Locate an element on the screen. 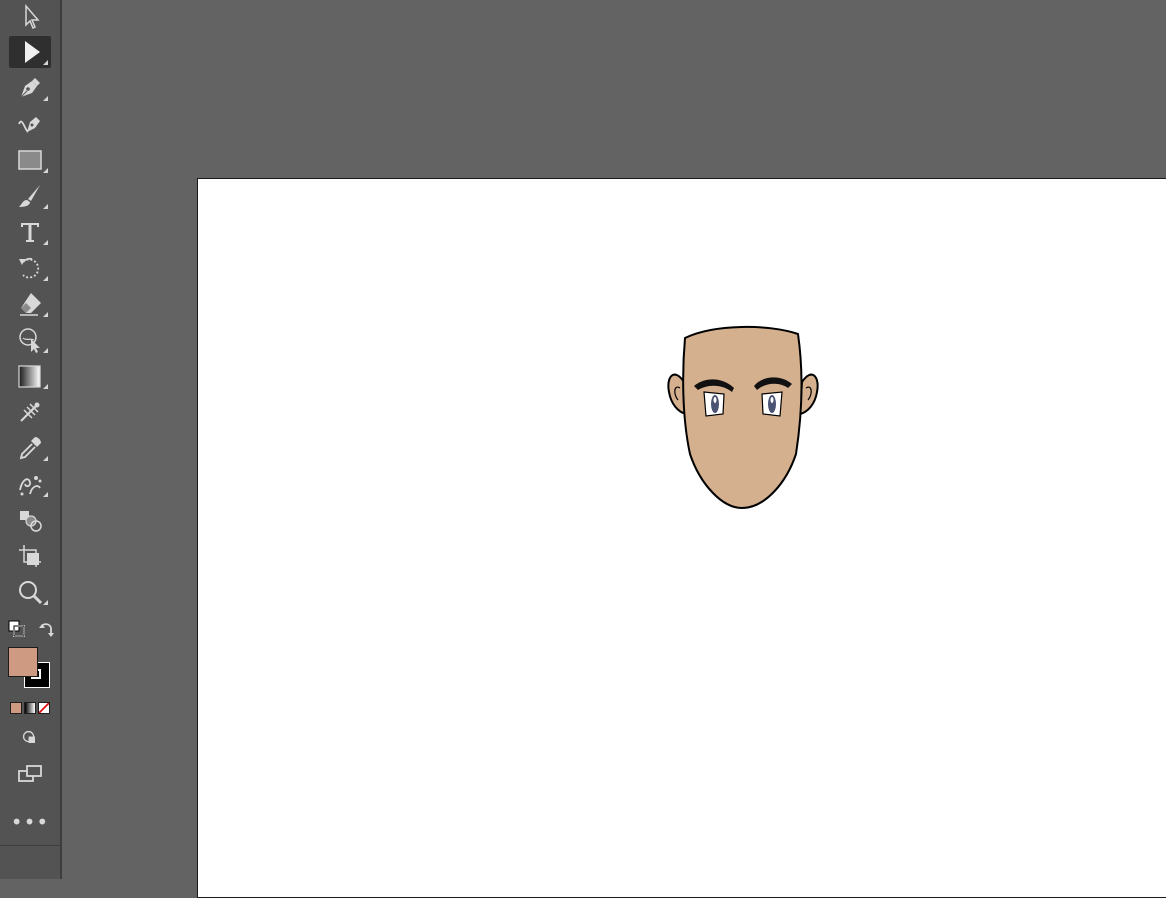 Image resolution: width=1166 pixels, height=898 pixels. fill-swatch is located at coordinates (23, 662).